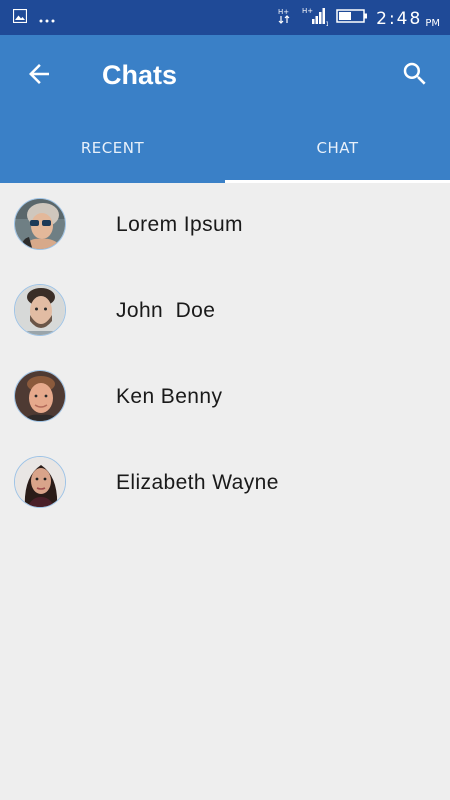 The width and height of the screenshot is (450, 800). I want to click on contact-name: Ken Benny, so click(169, 396).